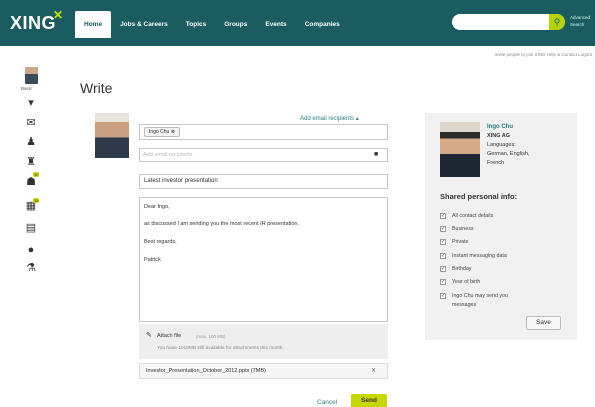  Describe the element at coordinates (443, 229) in the screenshot. I see `checkbox-business: ✓` at that location.